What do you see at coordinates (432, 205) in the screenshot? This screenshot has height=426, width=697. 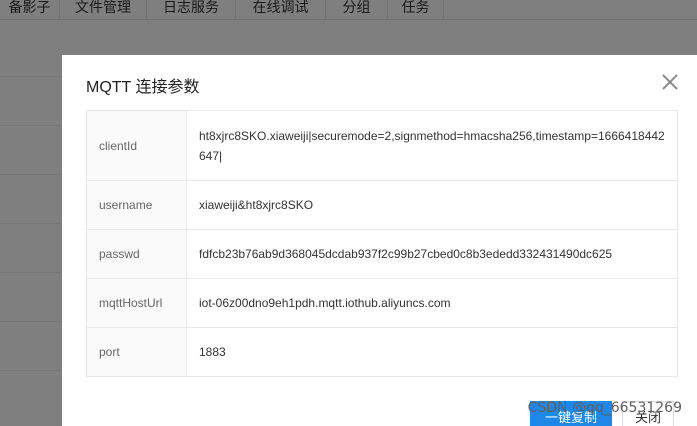 I see `param-value-username: xiaweiji&ht8xjrc8SKO` at bounding box center [432, 205].